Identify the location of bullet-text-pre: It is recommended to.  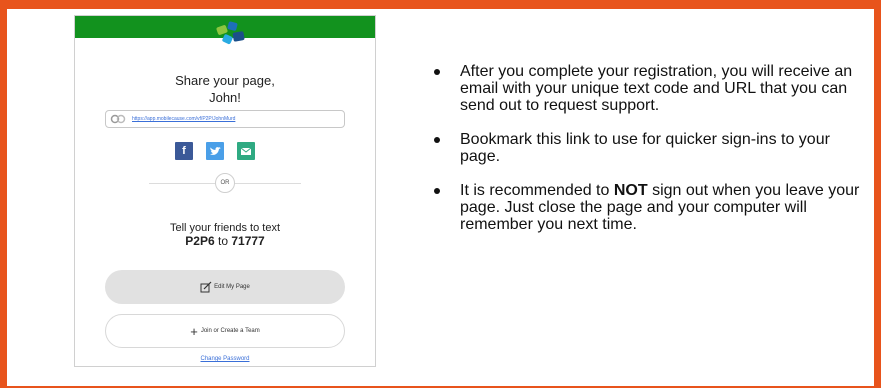
(537, 190).